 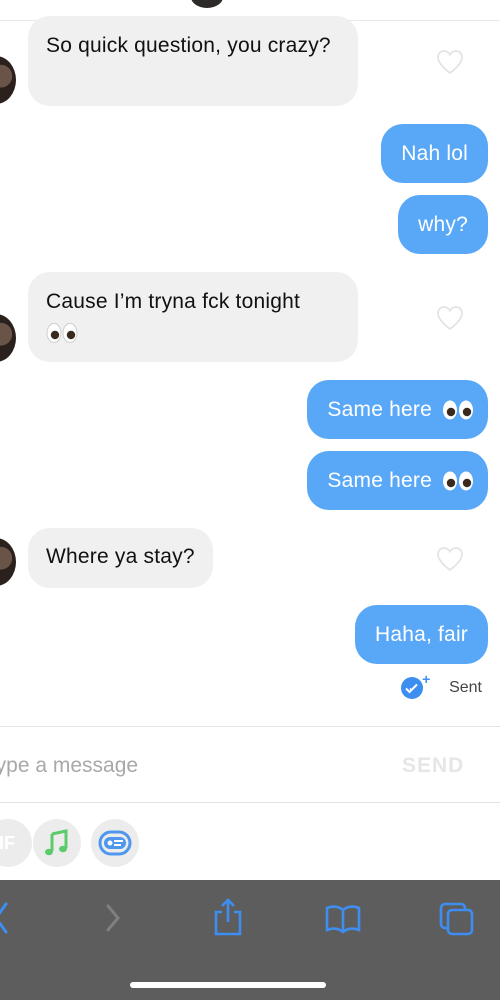 What do you see at coordinates (228, 918) in the screenshot?
I see `share-icon` at bounding box center [228, 918].